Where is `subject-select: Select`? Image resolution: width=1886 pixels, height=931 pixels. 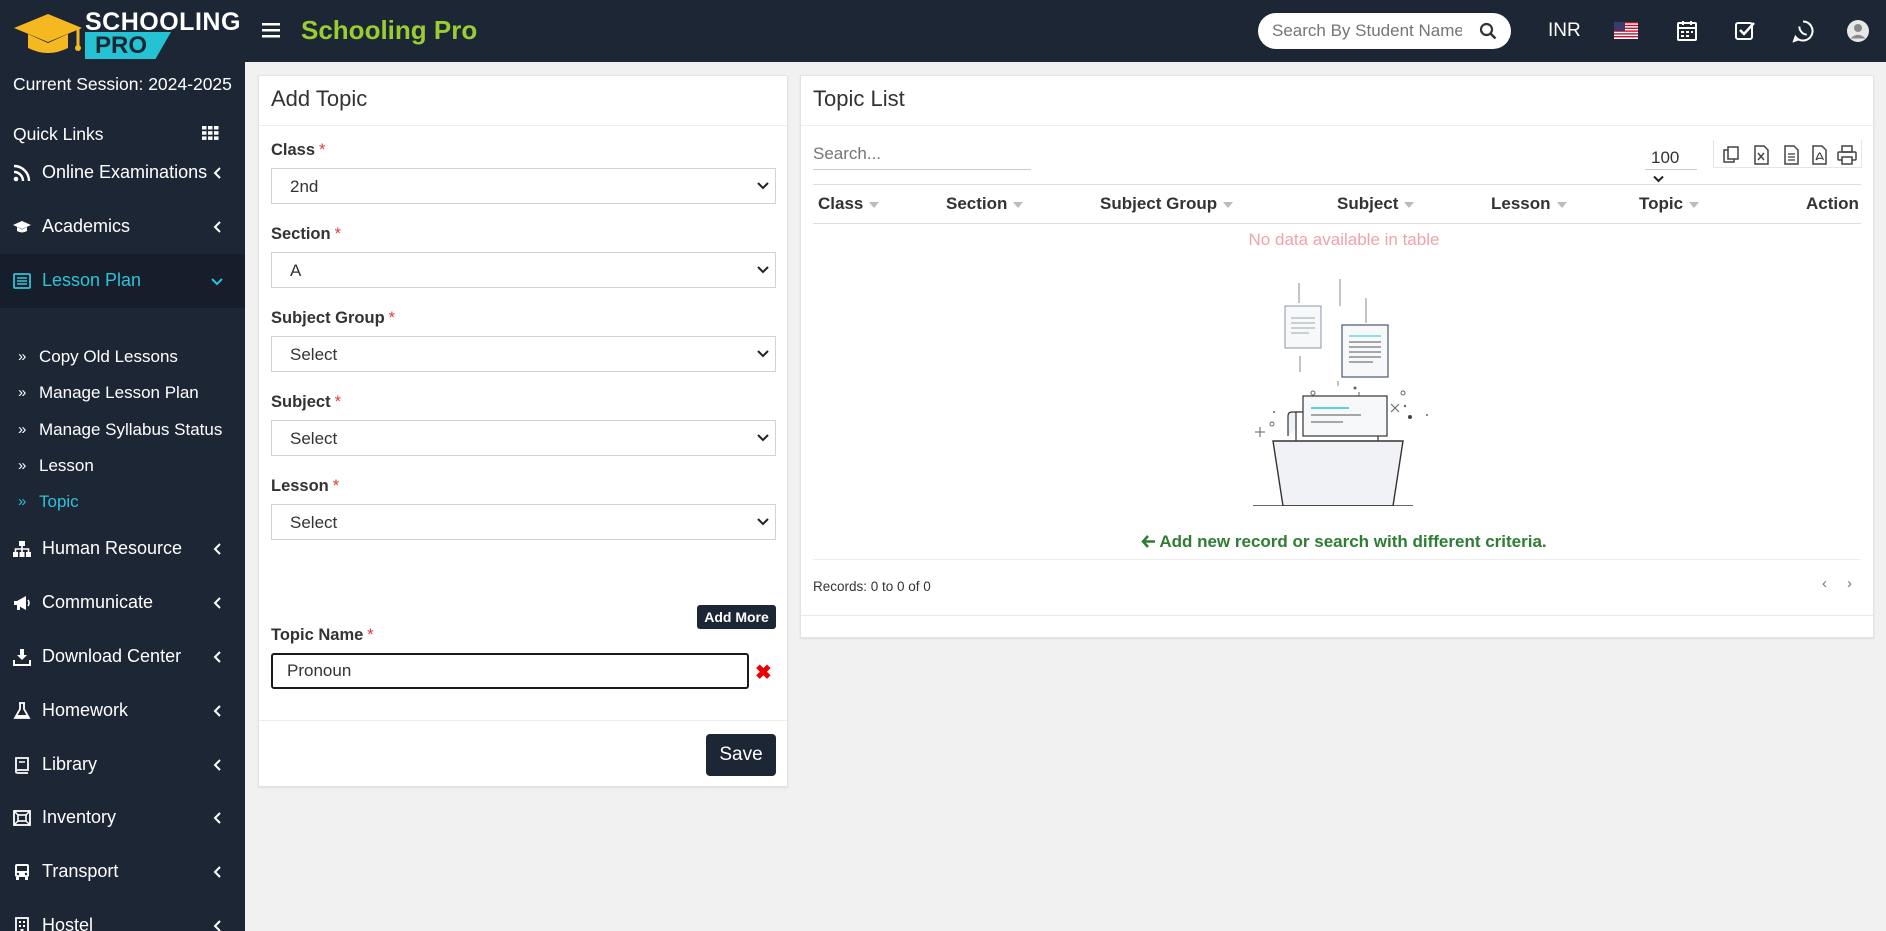 subject-select: Select is located at coordinates (523, 438).